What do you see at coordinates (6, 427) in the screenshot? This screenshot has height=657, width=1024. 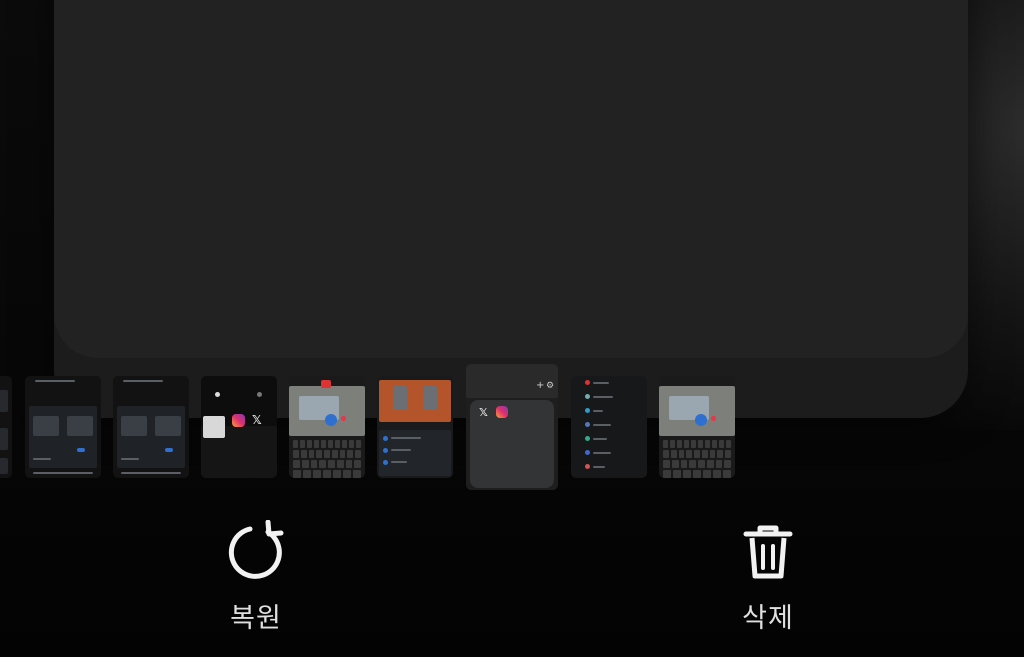 I see `thumb-partial-left` at bounding box center [6, 427].